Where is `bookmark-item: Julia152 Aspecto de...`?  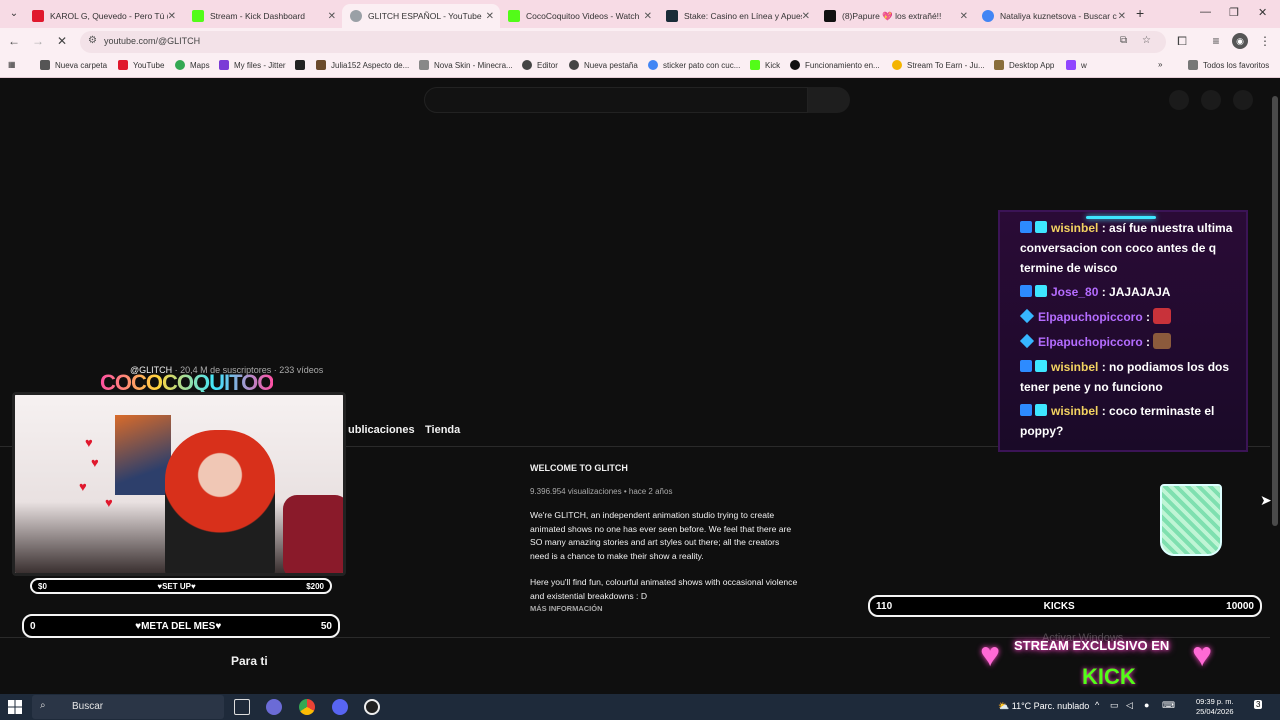
bookmark-item: Julia152 Aspecto de... is located at coordinates (362, 65).